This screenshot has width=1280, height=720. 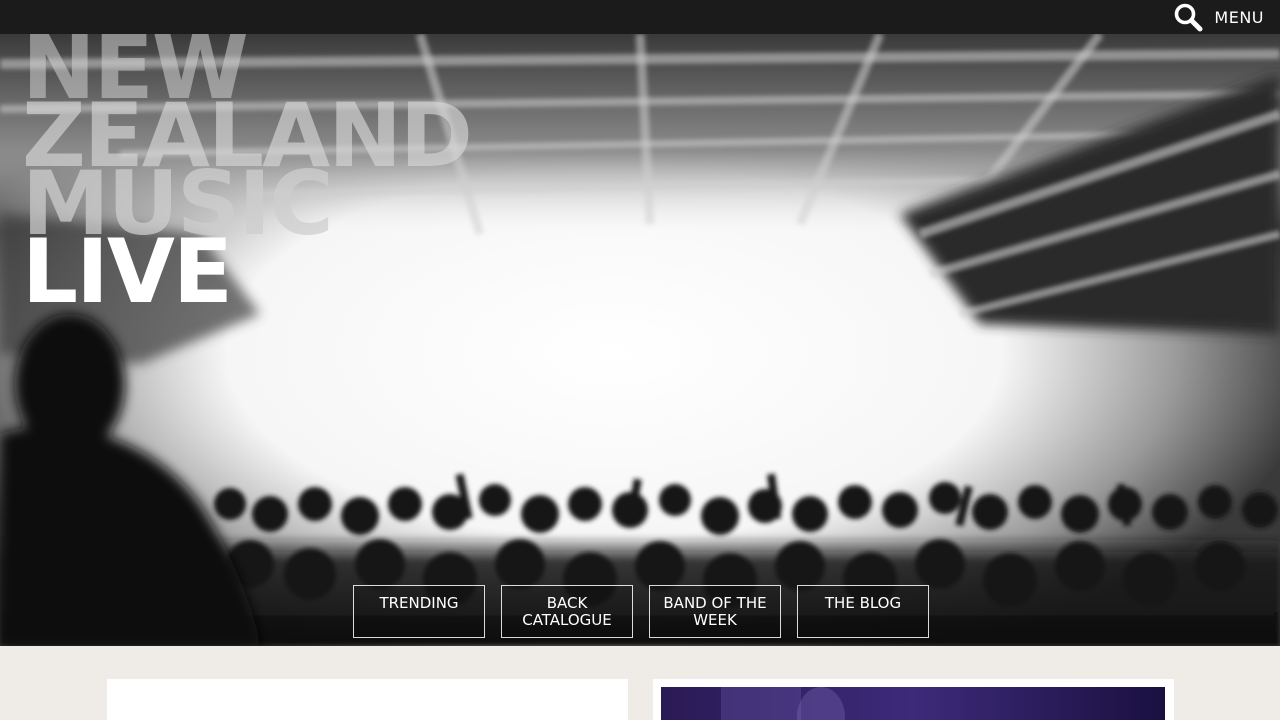 What do you see at coordinates (247, 175) in the screenshot?
I see `site-logo: NEW ZEALAND MUSIC LIVE` at bounding box center [247, 175].